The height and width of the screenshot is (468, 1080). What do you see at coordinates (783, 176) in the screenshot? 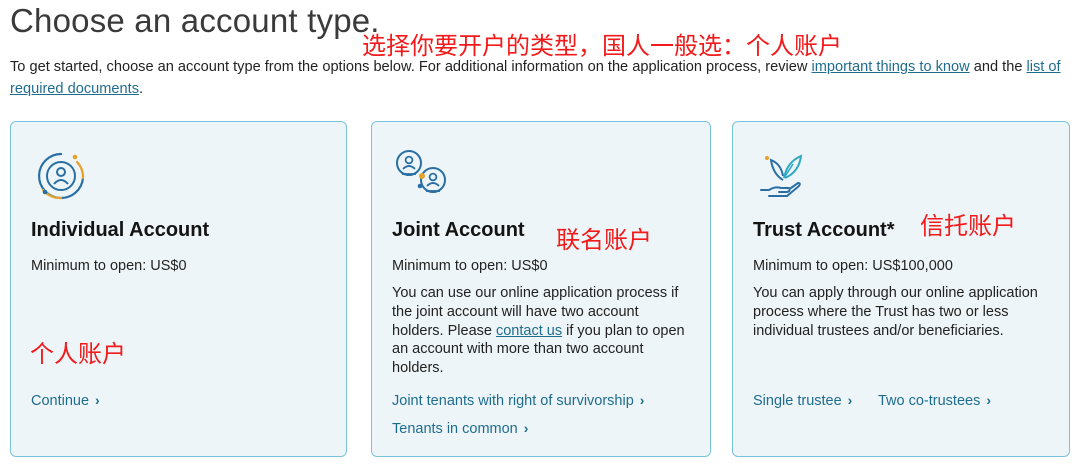
I see `hand-leaf-icon` at bounding box center [783, 176].